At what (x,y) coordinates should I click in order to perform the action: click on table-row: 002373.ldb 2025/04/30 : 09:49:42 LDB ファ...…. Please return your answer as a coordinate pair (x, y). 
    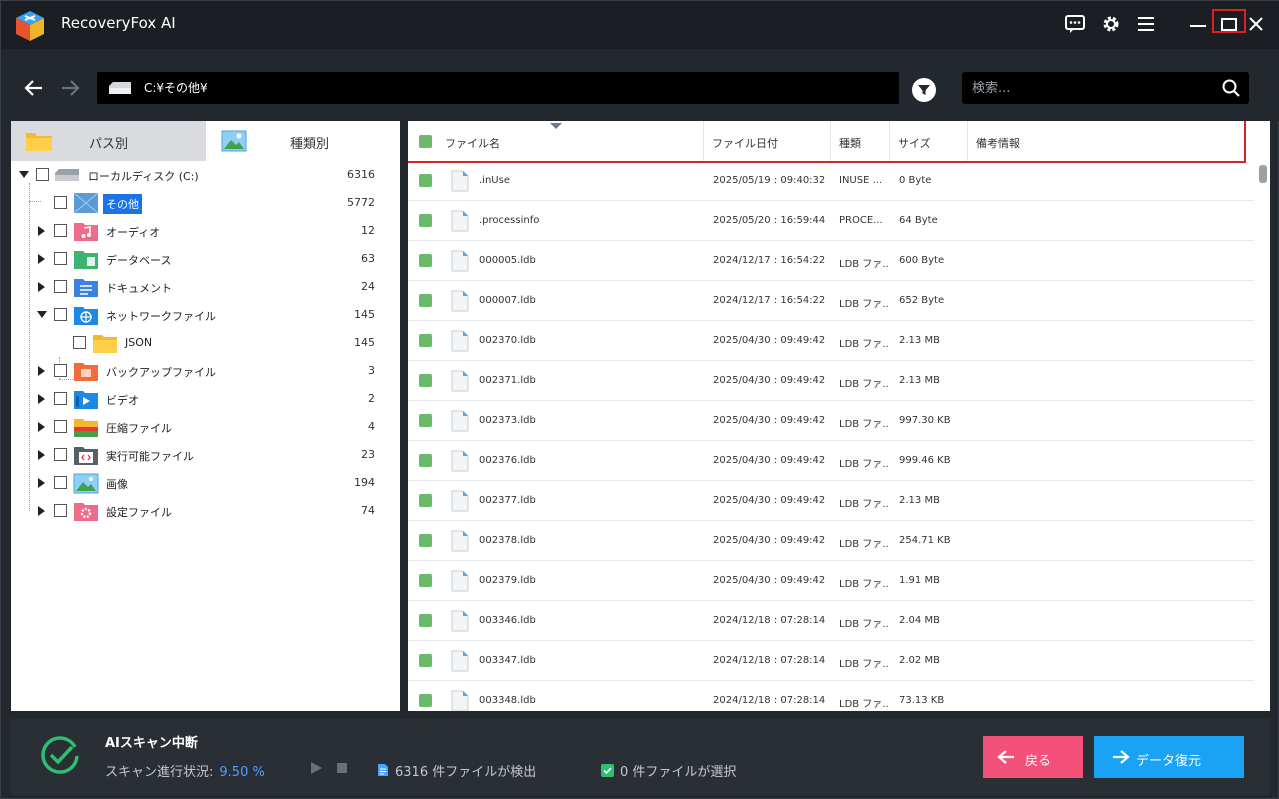
    Looking at the image, I should click on (831, 421).